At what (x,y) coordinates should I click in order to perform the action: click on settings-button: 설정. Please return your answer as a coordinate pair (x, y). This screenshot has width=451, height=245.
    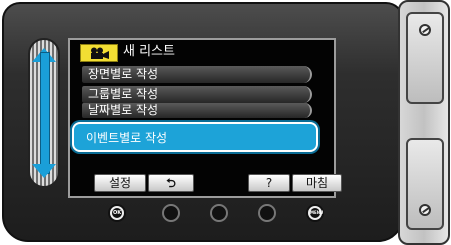
    Looking at the image, I should click on (120, 183).